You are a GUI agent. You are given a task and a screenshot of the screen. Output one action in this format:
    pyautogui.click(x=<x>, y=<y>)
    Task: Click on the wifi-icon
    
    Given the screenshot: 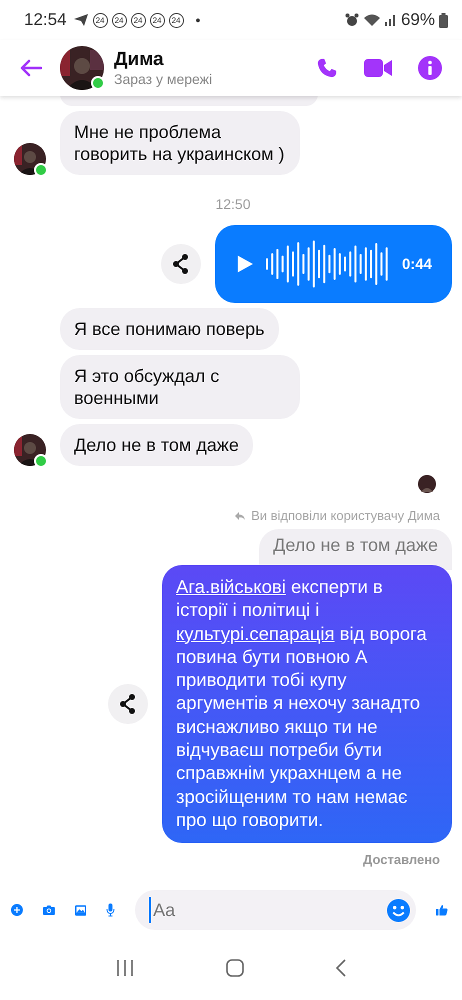 What is the action you would take?
    pyautogui.click(x=371, y=20)
    